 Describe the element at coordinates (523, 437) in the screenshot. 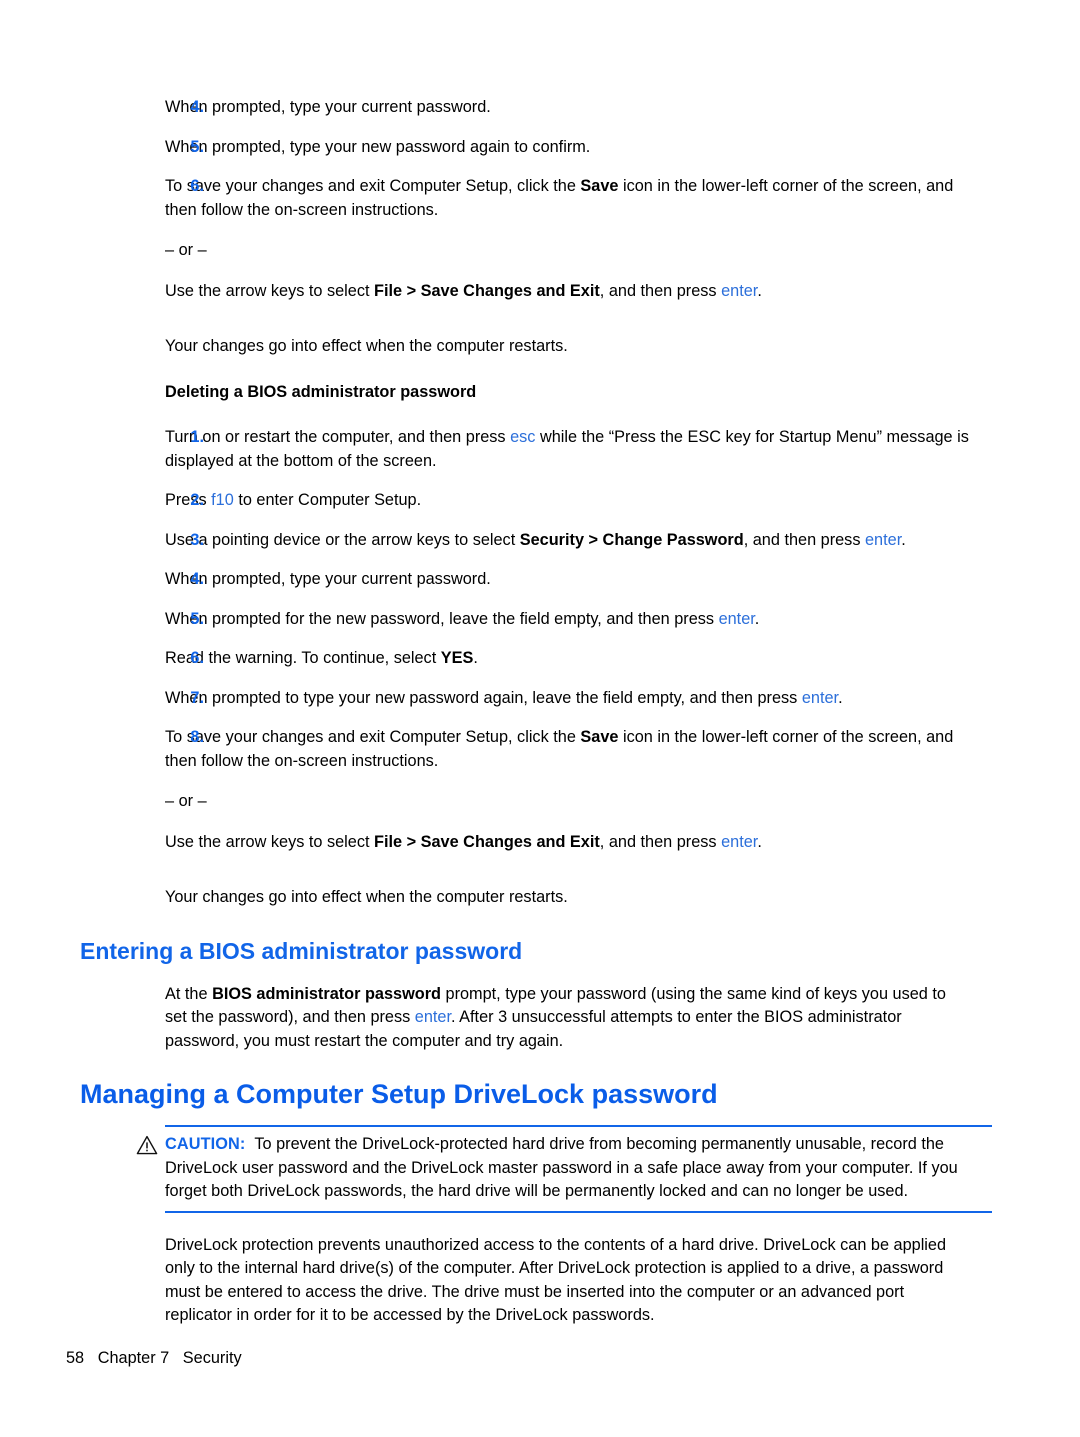

I see `key-name-esc: esc` at that location.